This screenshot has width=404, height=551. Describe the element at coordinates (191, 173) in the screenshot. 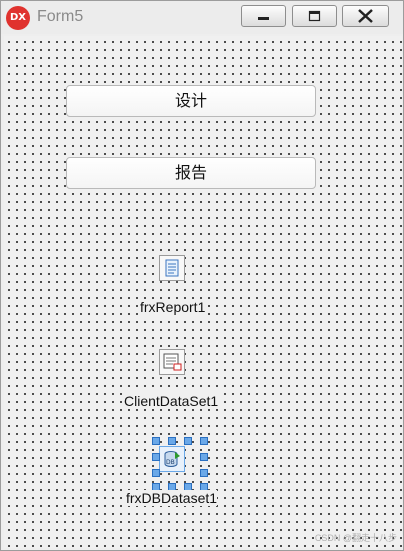

I see `report-button: 报告` at that location.